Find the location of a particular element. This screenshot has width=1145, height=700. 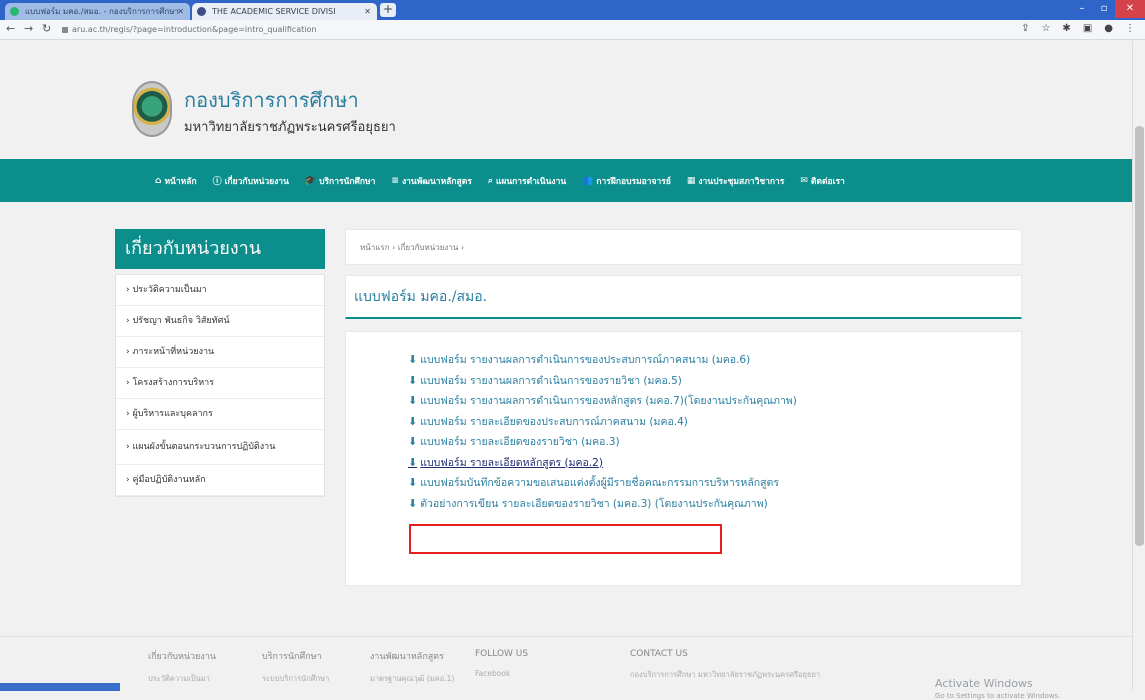

tab-label: THE ACADEMIC SERVICE DIVISI is located at coordinates (274, 11).